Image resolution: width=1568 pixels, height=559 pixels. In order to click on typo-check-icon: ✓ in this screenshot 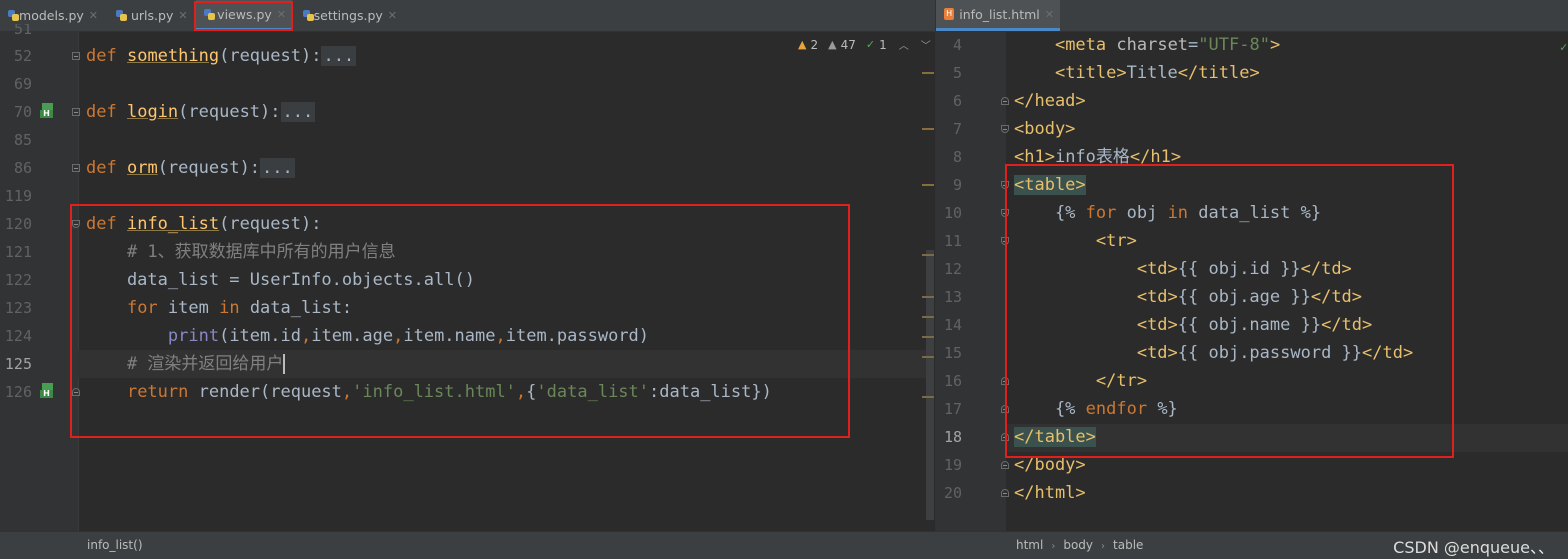, I will do `click(870, 44)`.